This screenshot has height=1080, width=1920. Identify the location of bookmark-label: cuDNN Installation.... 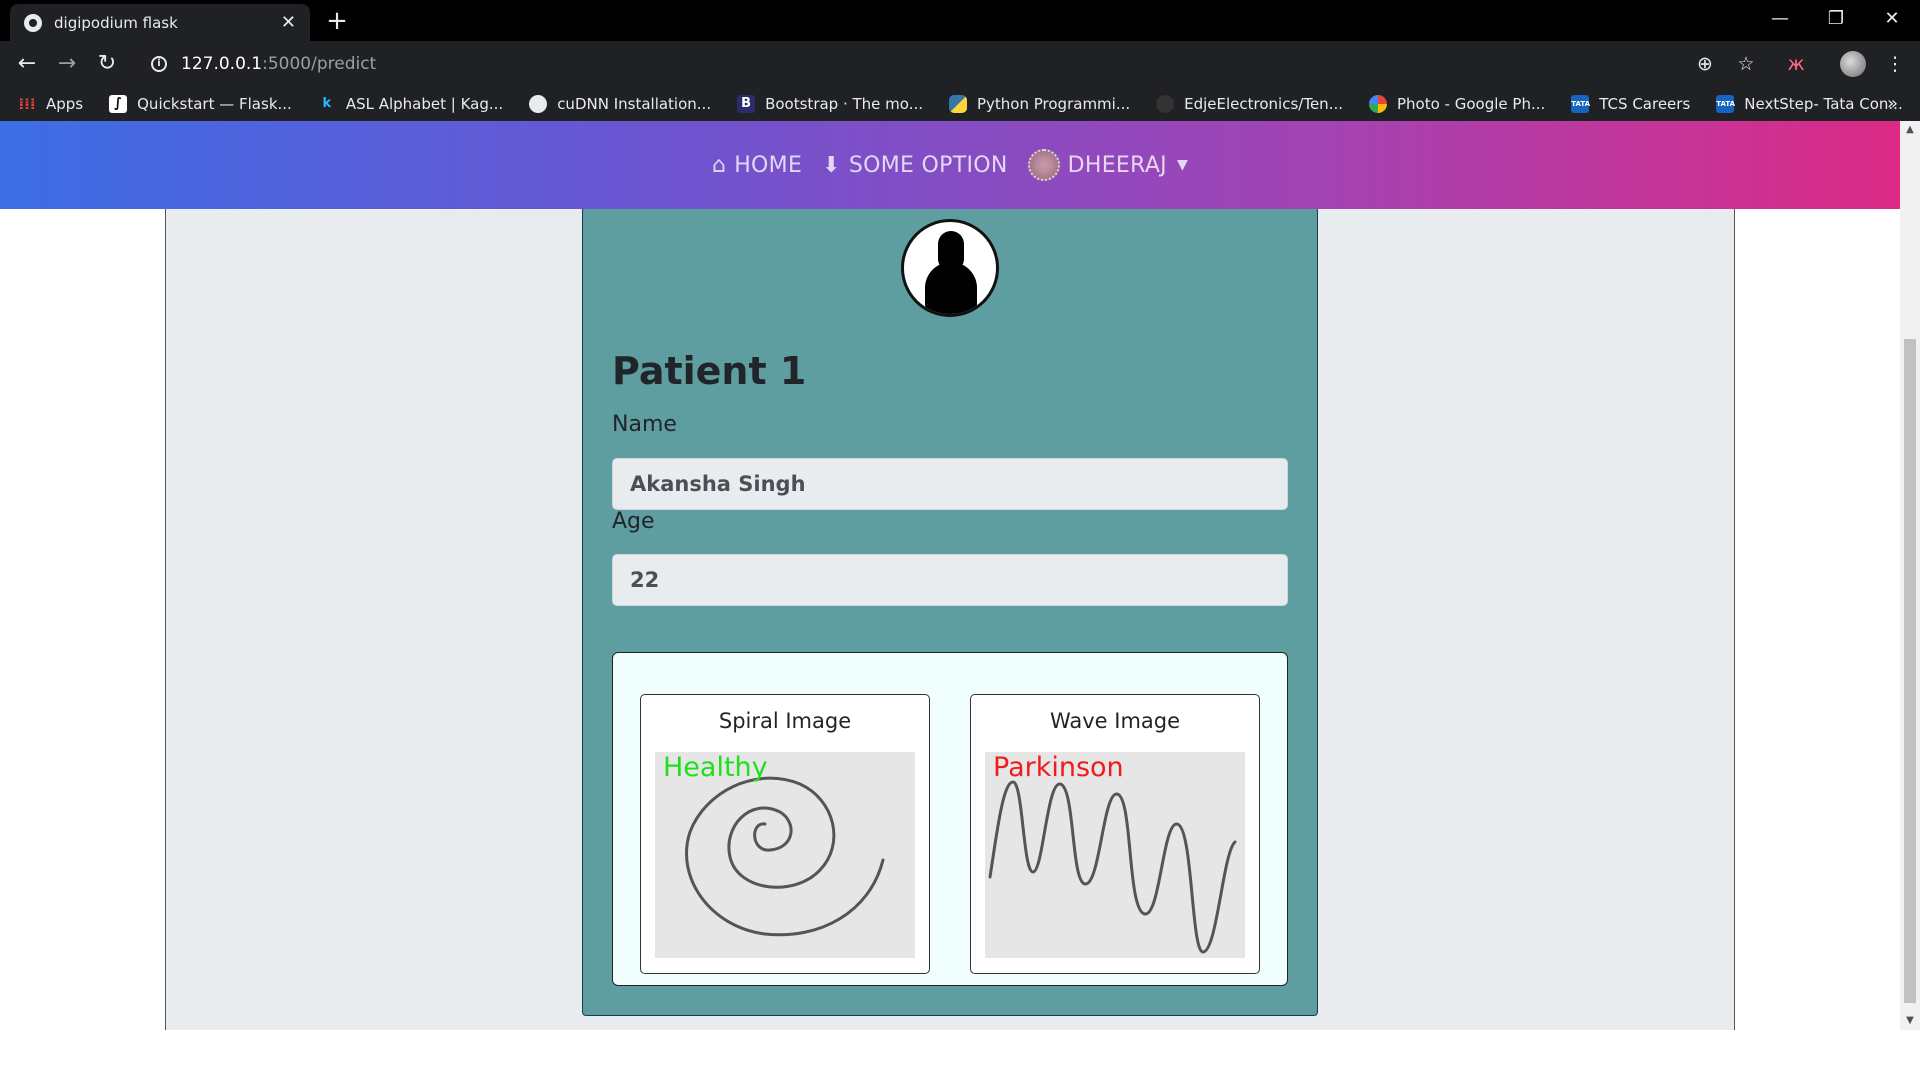
(634, 104).